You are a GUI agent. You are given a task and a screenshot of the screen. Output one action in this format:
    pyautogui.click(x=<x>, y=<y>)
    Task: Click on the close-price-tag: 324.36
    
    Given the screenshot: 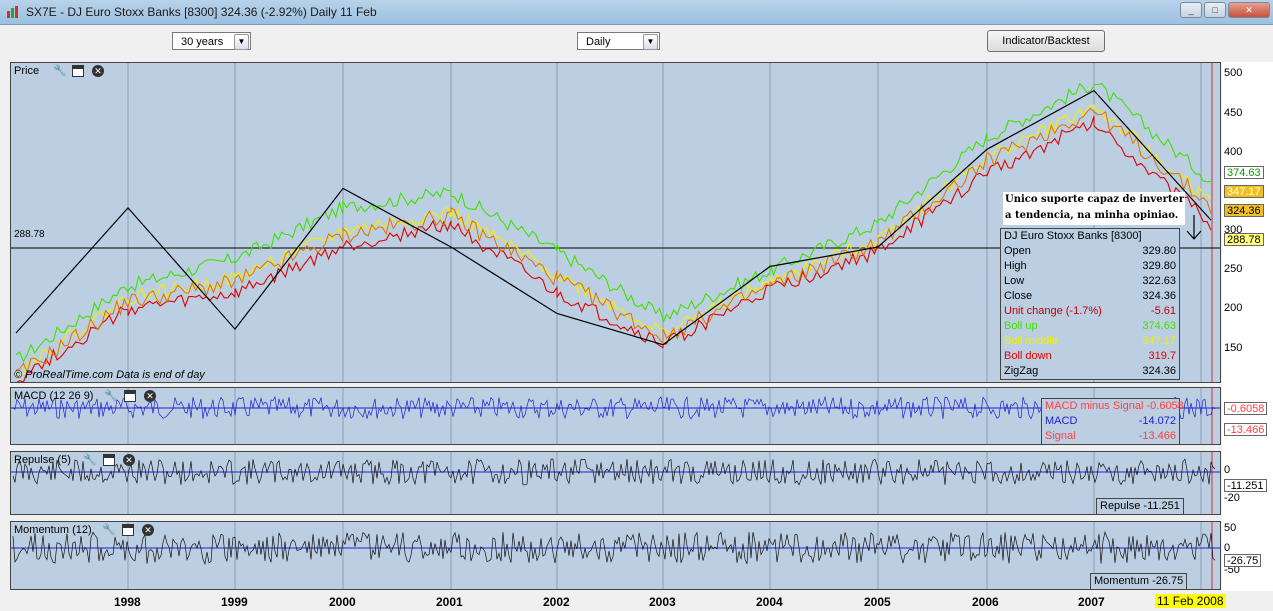 What is the action you would take?
    pyautogui.click(x=1244, y=210)
    